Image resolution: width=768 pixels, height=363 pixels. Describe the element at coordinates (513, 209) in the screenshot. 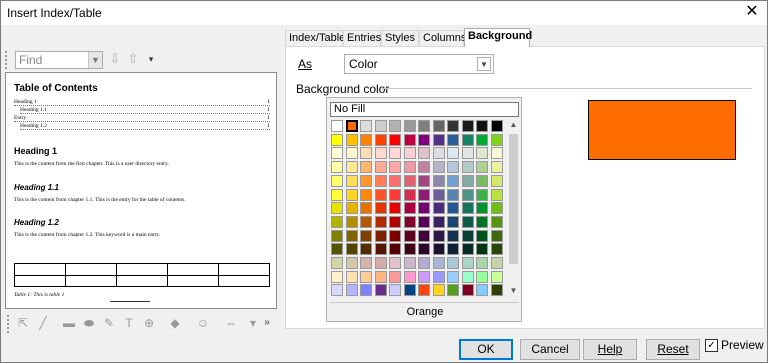

I see `palette-scrollbar: ▲ ▼` at that location.